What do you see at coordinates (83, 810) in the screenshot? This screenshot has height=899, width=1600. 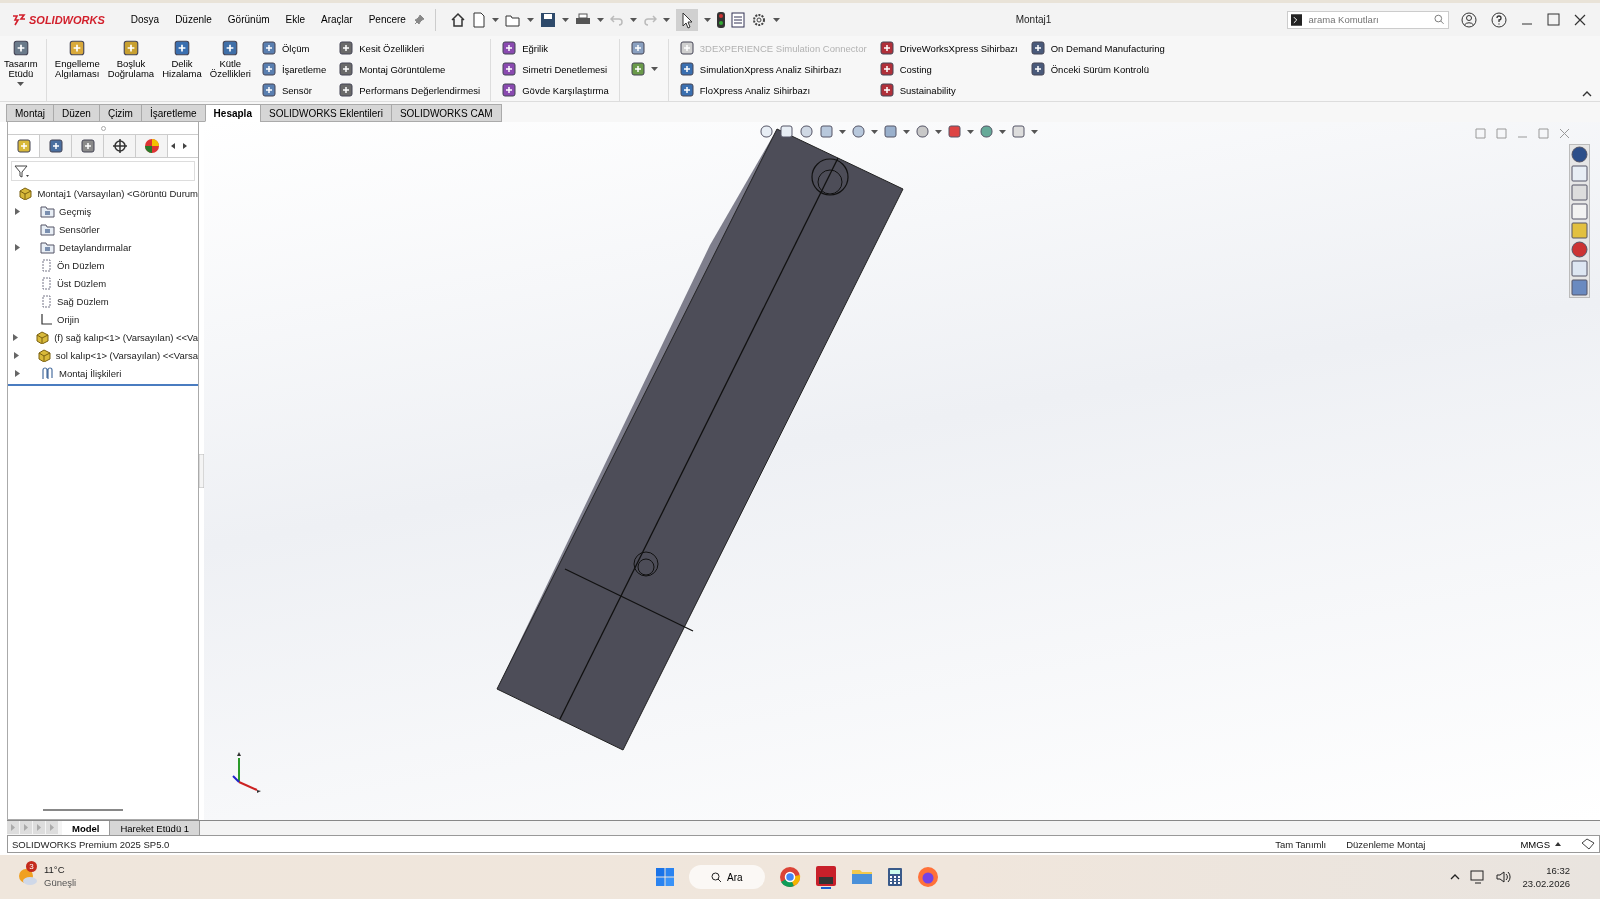 I see `horizontal-scrollbar` at bounding box center [83, 810].